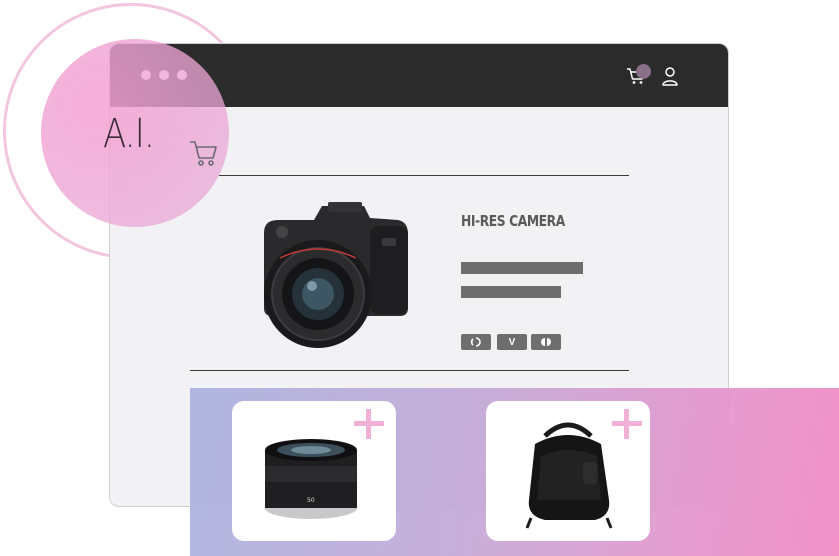 The height and width of the screenshot is (556, 839). I want to click on cart-badge, so click(643, 71).